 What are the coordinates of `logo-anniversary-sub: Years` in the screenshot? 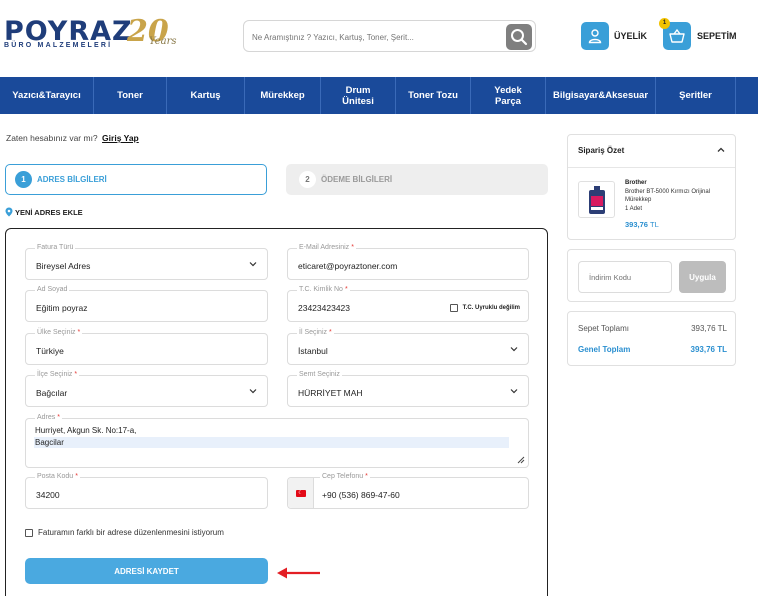 It's located at (163, 41).